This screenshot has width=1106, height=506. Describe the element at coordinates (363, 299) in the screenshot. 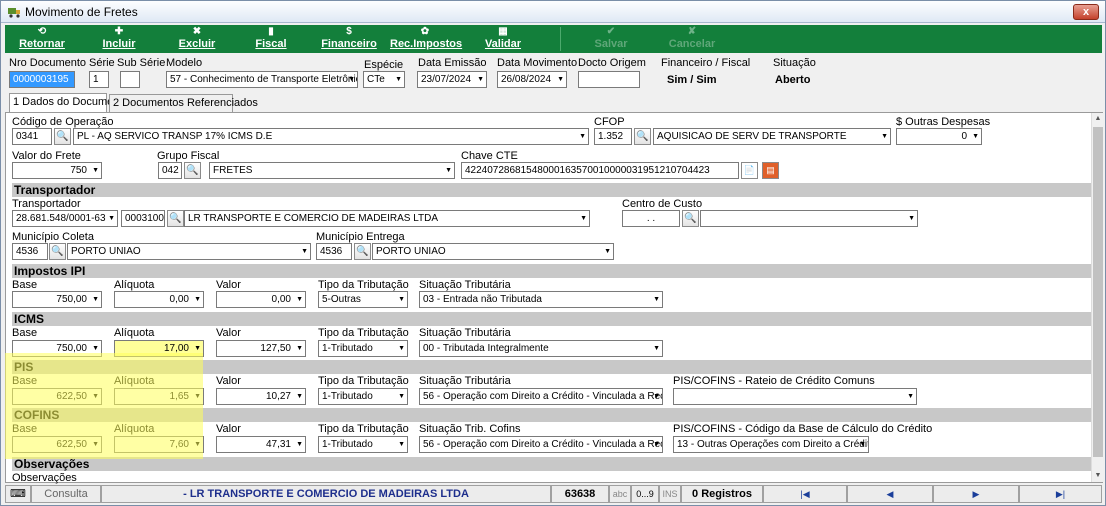

I see `ipi-tipo-select: 5-Outras ▼` at that location.